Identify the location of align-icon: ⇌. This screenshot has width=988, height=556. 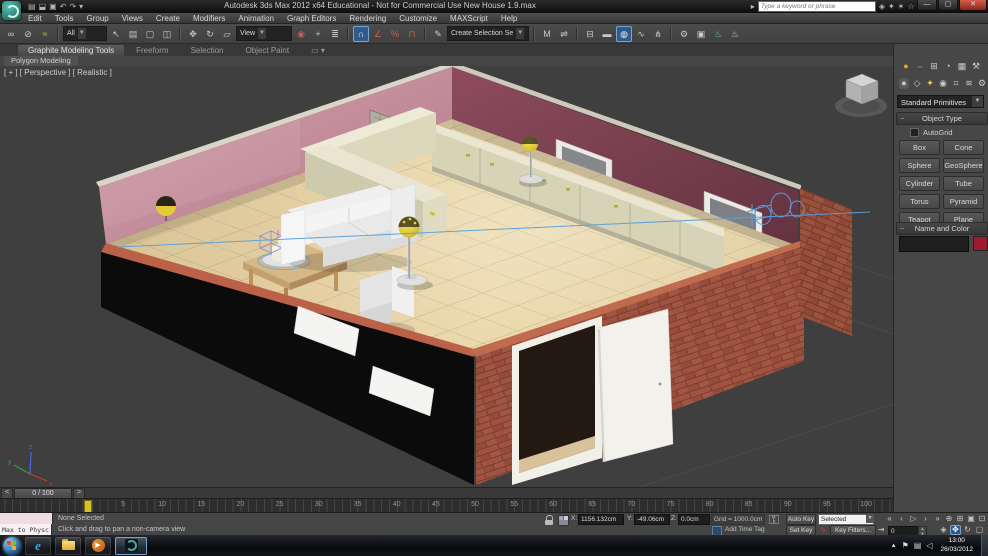
(564, 34).